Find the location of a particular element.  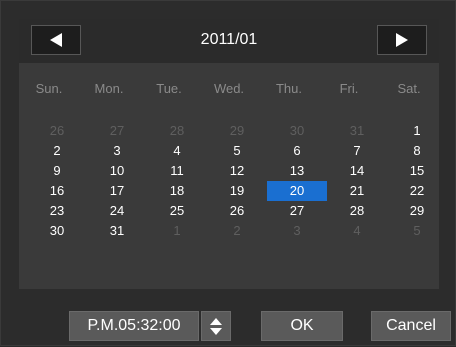

weekday-label: Fri. is located at coordinates (349, 88).